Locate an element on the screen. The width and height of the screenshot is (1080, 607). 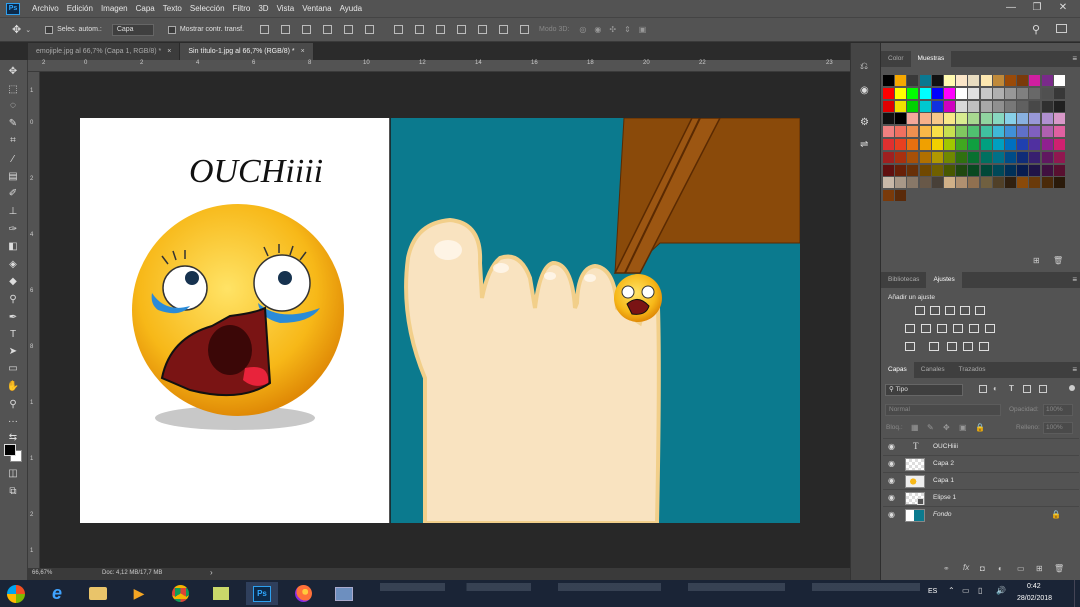
adjustments-icon: ⚙ is located at coordinates (864, 122).